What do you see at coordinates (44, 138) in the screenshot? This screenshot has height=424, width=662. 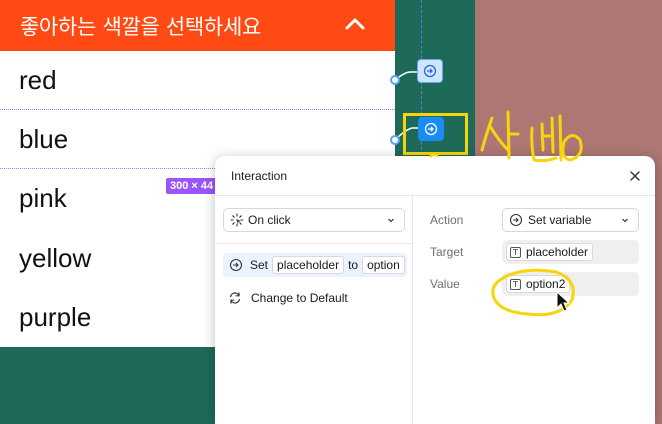 I see `option-label: blue` at bounding box center [44, 138].